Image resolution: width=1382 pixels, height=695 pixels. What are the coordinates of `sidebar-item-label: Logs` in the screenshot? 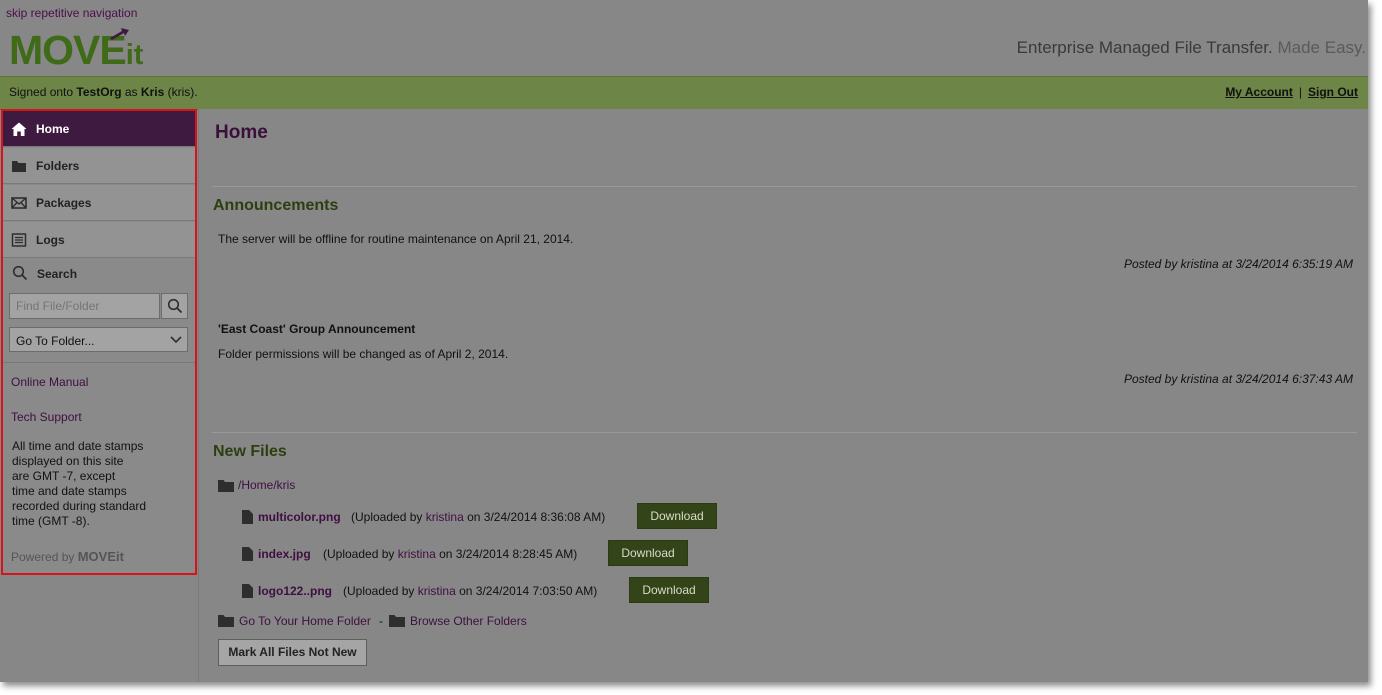 It's located at (50, 240).